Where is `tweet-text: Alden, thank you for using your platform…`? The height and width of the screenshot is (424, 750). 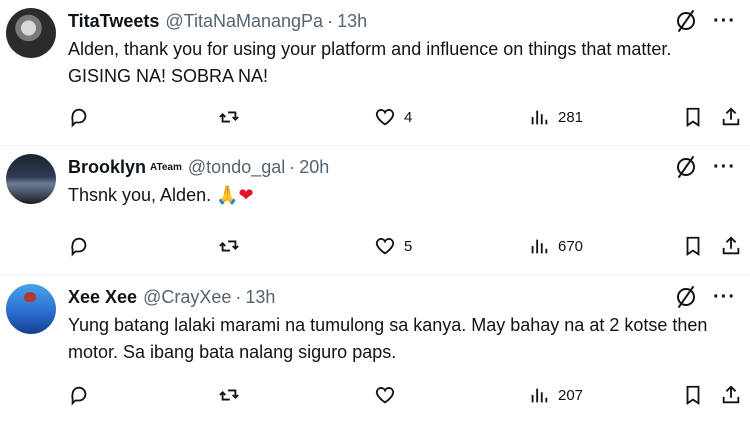 tweet-text: Alden, thank you for using your platform… is located at coordinates (370, 62).